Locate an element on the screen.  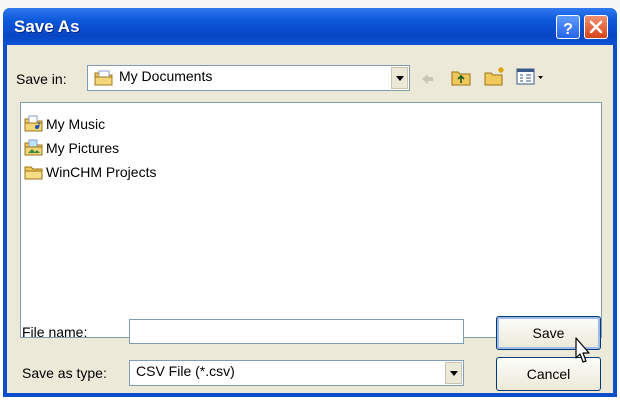
close-button is located at coordinates (596, 27).